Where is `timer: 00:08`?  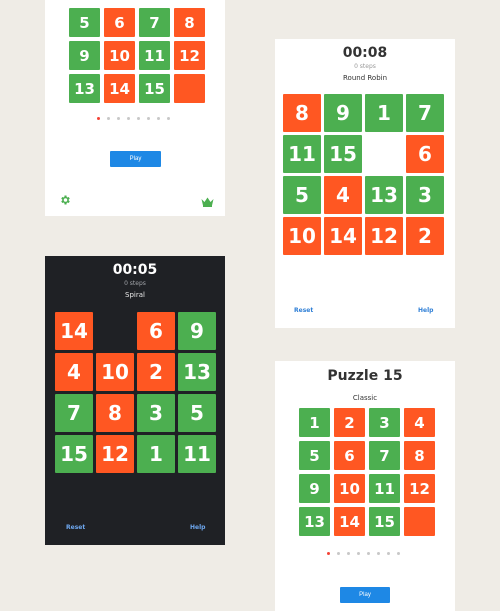
timer: 00:08 is located at coordinates (365, 53).